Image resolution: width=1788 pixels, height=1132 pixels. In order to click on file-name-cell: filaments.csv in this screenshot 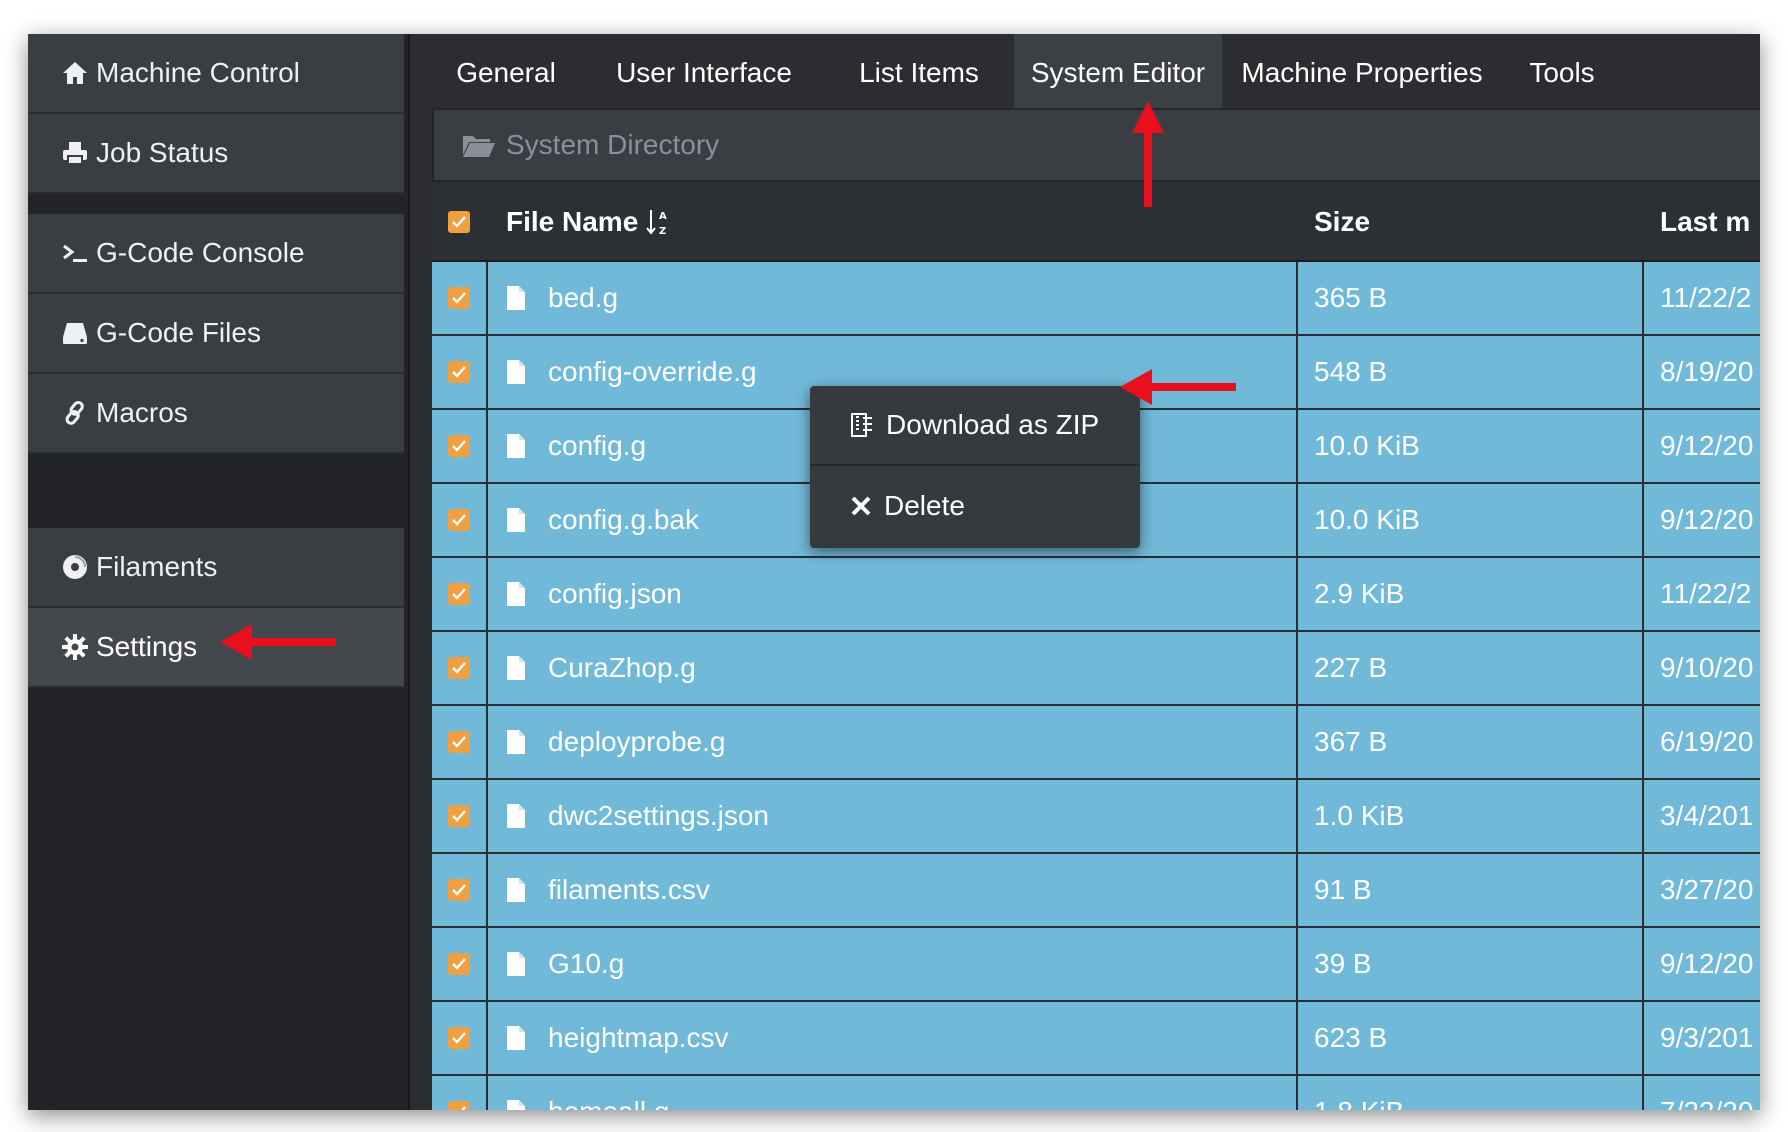, I will do `click(893, 890)`.